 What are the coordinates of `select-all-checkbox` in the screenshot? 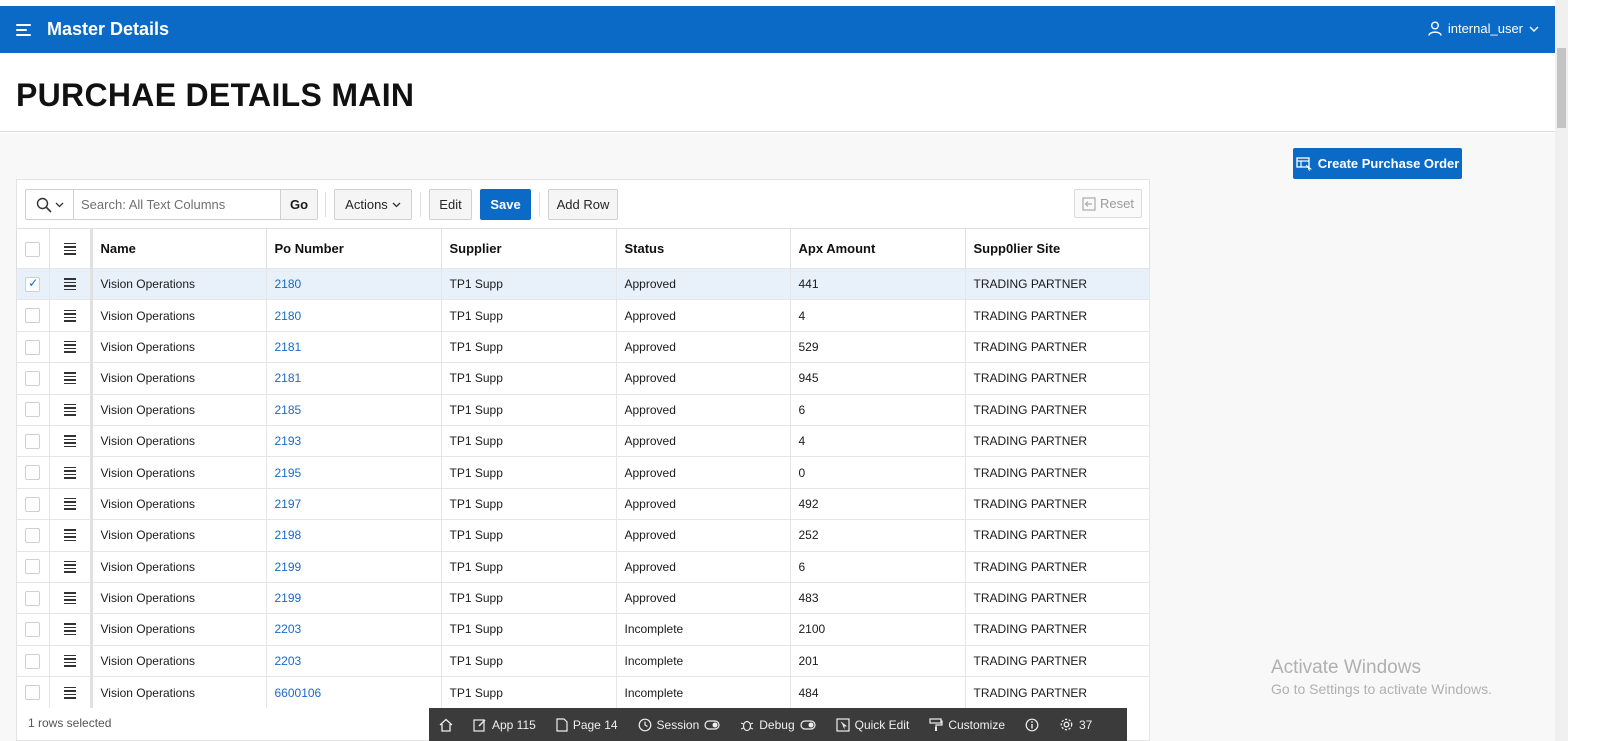 It's located at (33, 249).